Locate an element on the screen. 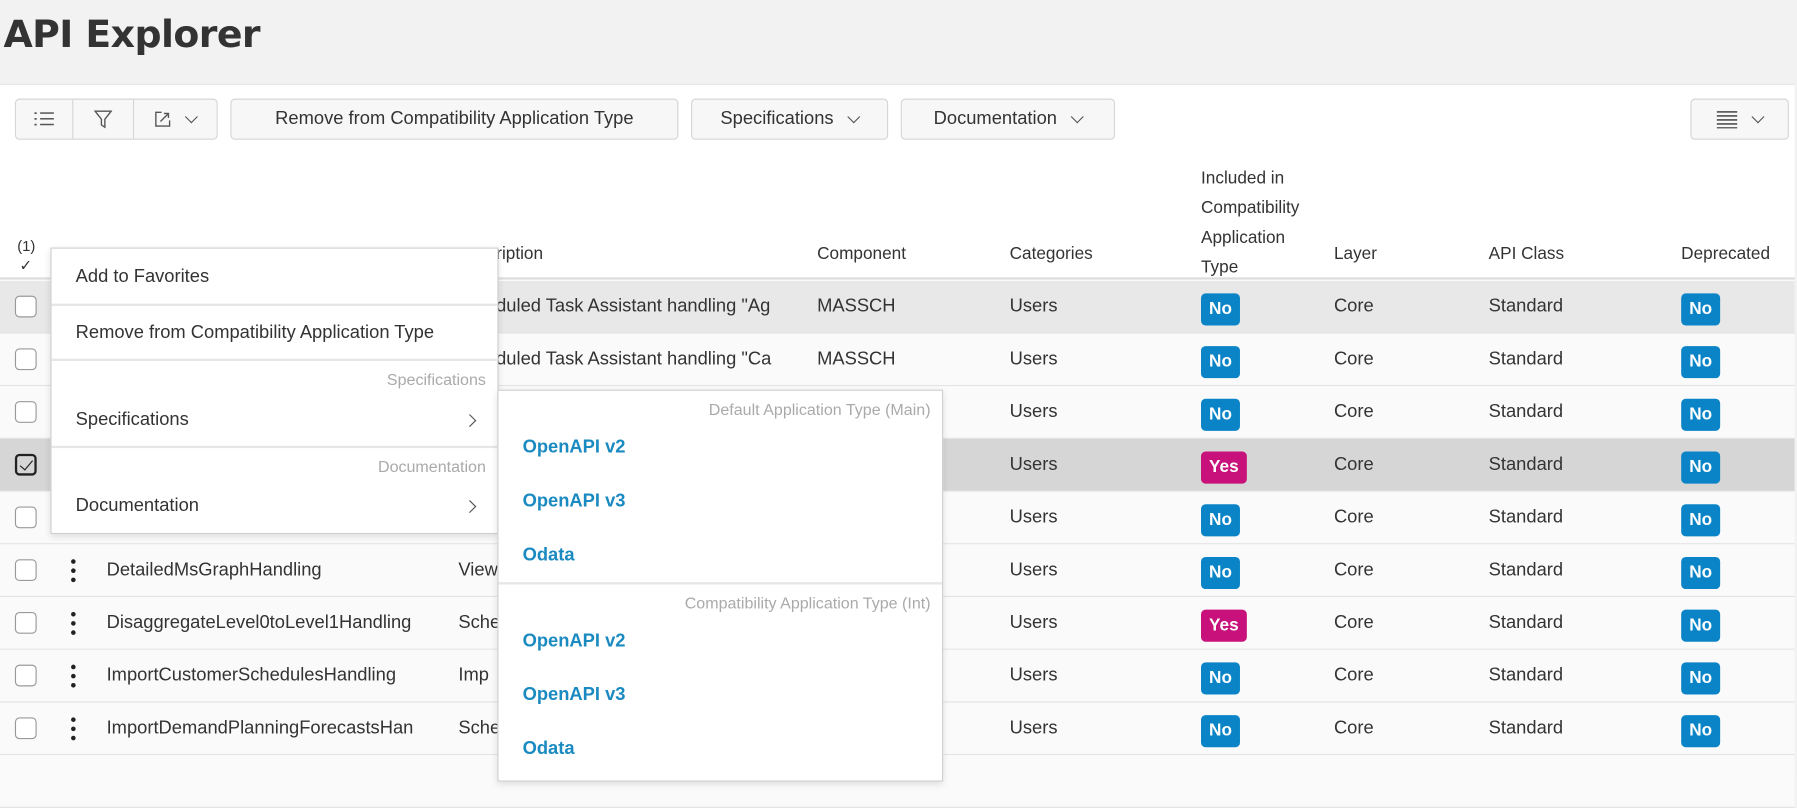 The width and height of the screenshot is (1797, 808). int-odata-link: Odata is located at coordinates (549, 749).